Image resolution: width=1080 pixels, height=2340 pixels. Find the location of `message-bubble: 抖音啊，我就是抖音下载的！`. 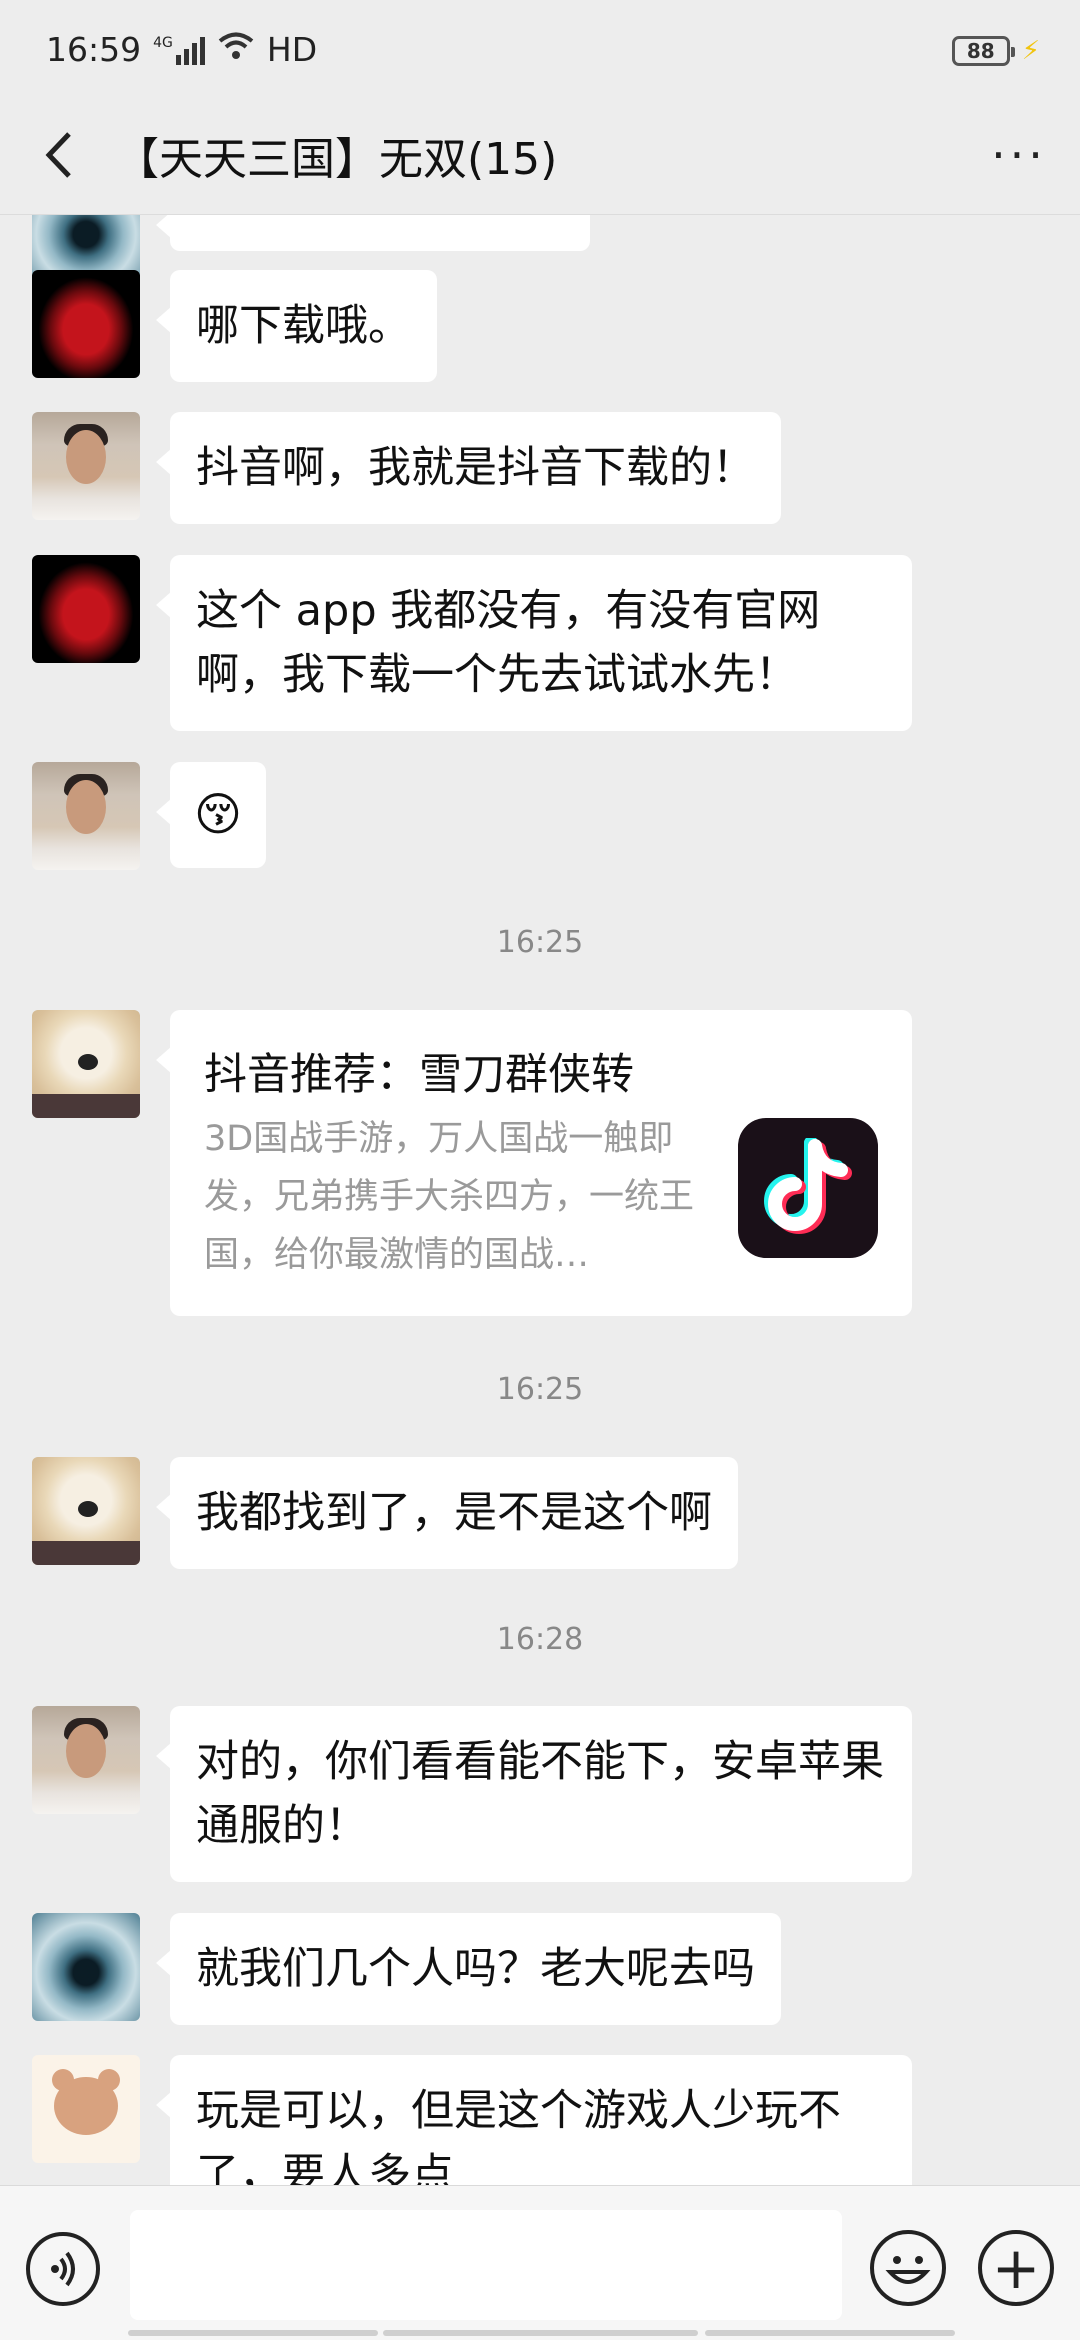

message-bubble: 抖音啊，我就是抖音下载的！ is located at coordinates (468, 468).